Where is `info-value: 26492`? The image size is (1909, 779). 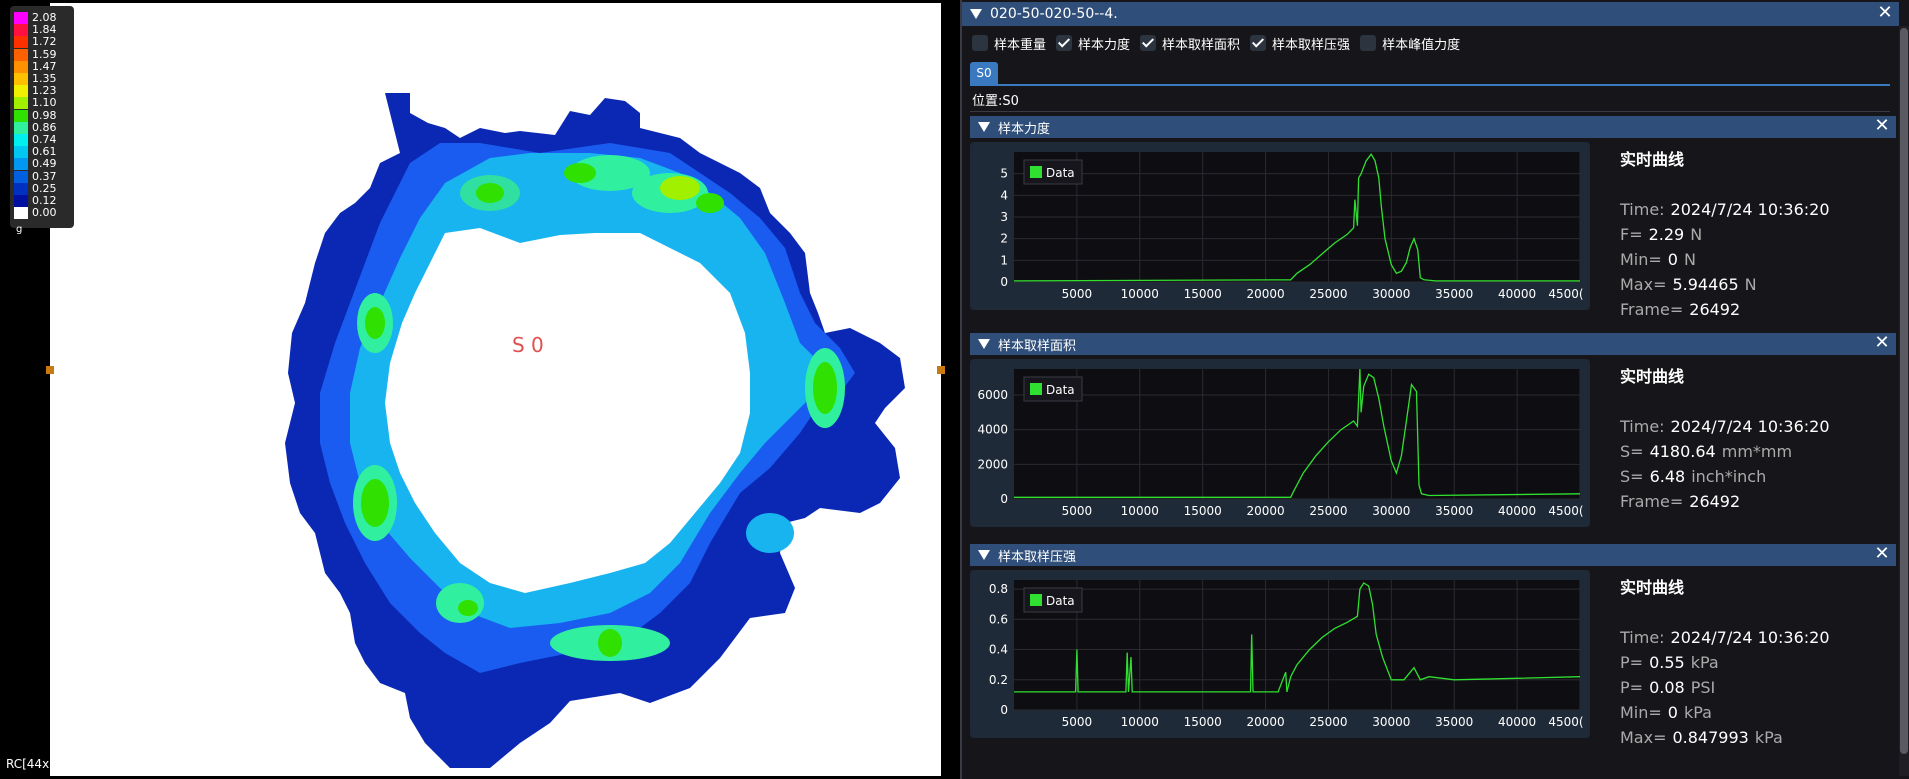
info-value: 26492 is located at coordinates (1715, 309).